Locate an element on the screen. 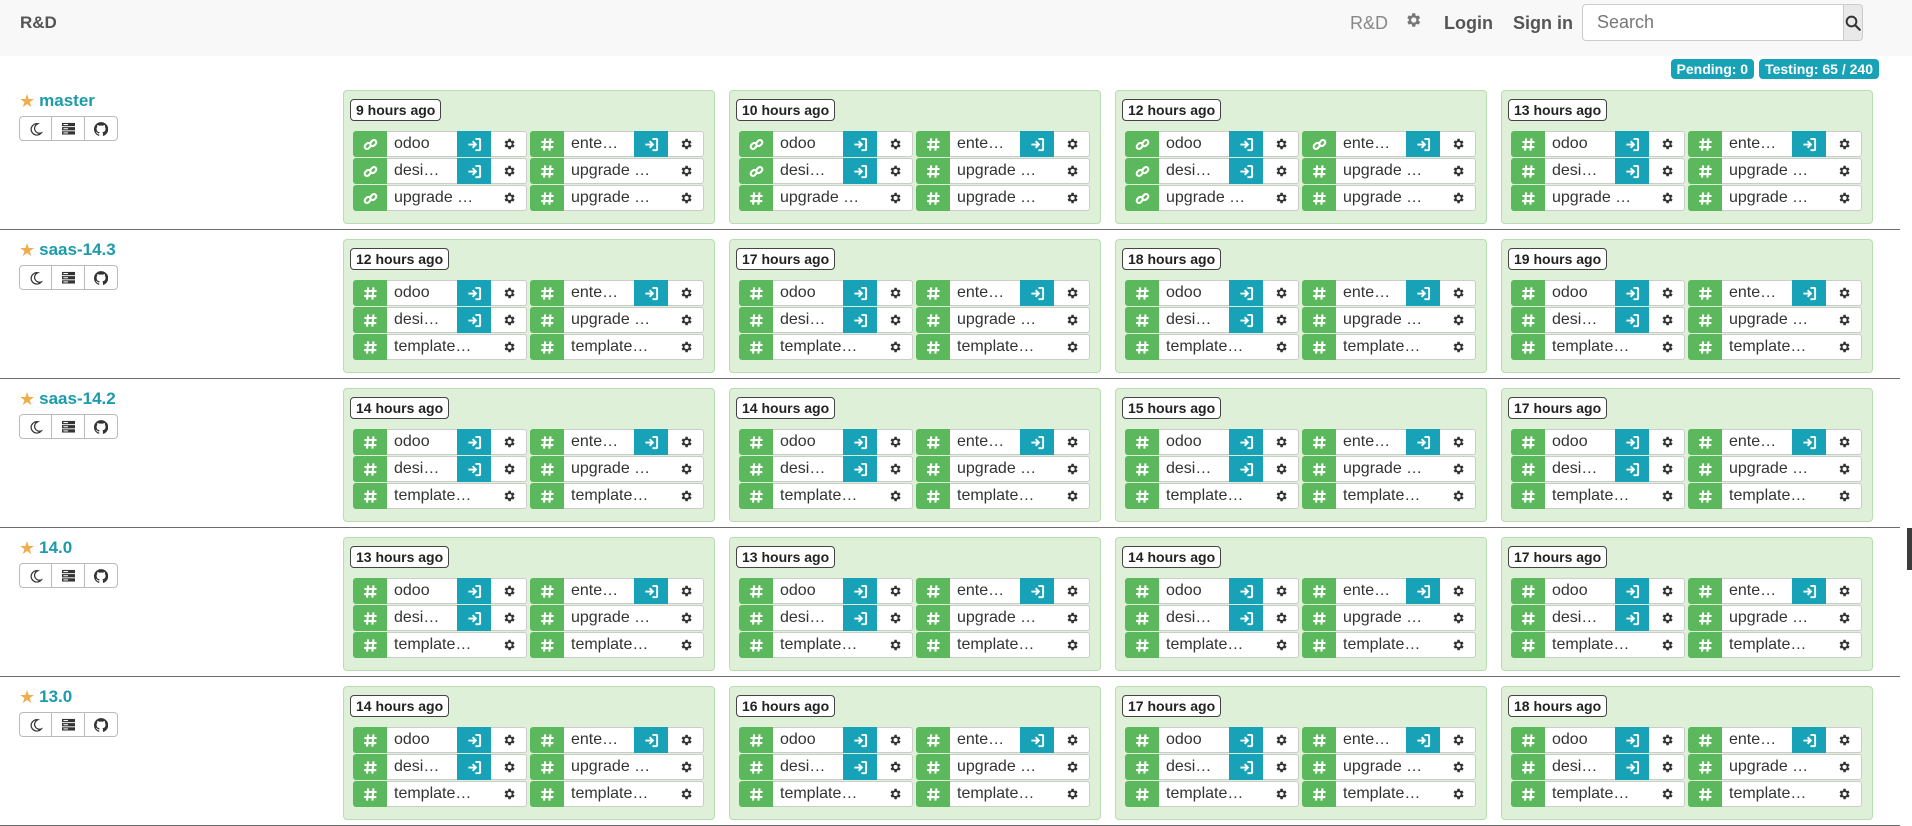  batch-age-label: 15 hours ago is located at coordinates (1172, 408).